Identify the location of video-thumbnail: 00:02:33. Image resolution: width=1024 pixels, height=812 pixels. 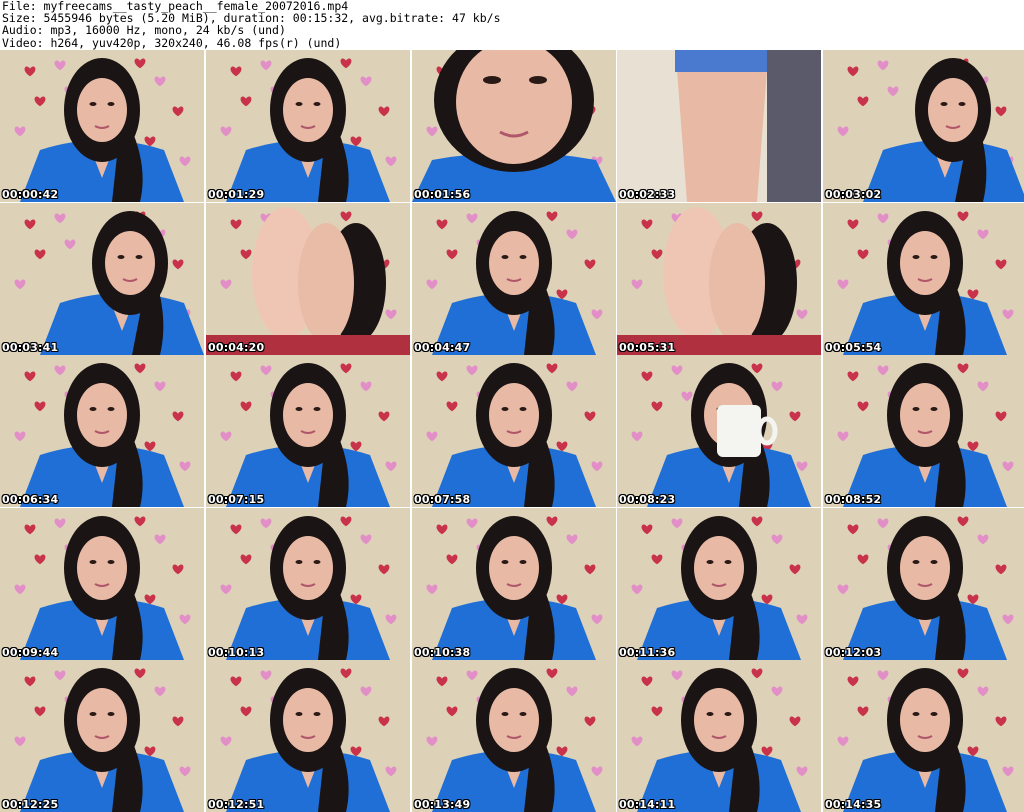
(719, 126).